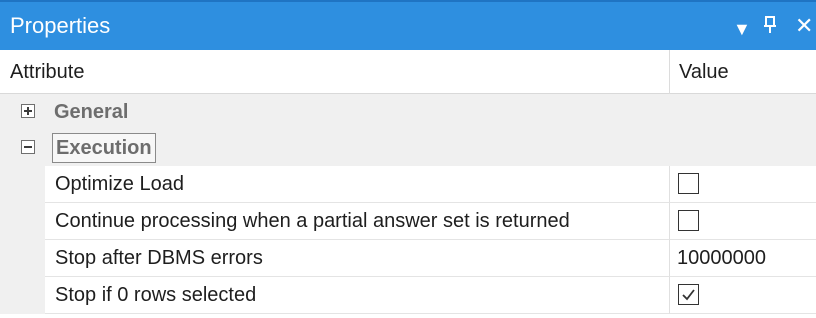 The width and height of the screenshot is (816, 318). I want to click on minus-box-icon, so click(28, 147).